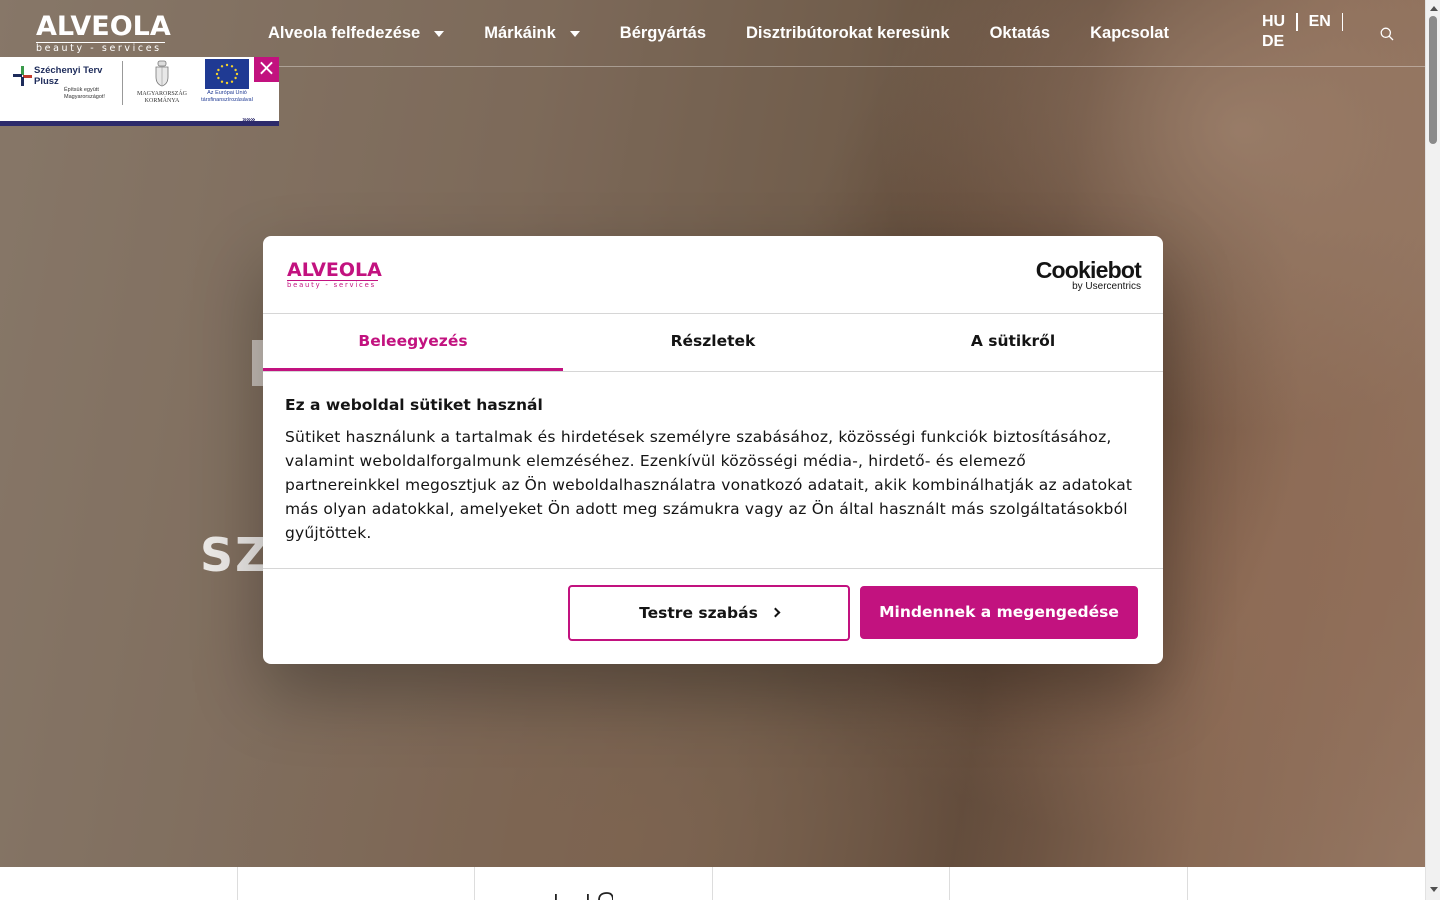 The width and height of the screenshot is (1440, 900). What do you see at coordinates (161, 97) in the screenshot?
I see `government-label: MAGYARORSZÁG KORMÁNYA` at bounding box center [161, 97].